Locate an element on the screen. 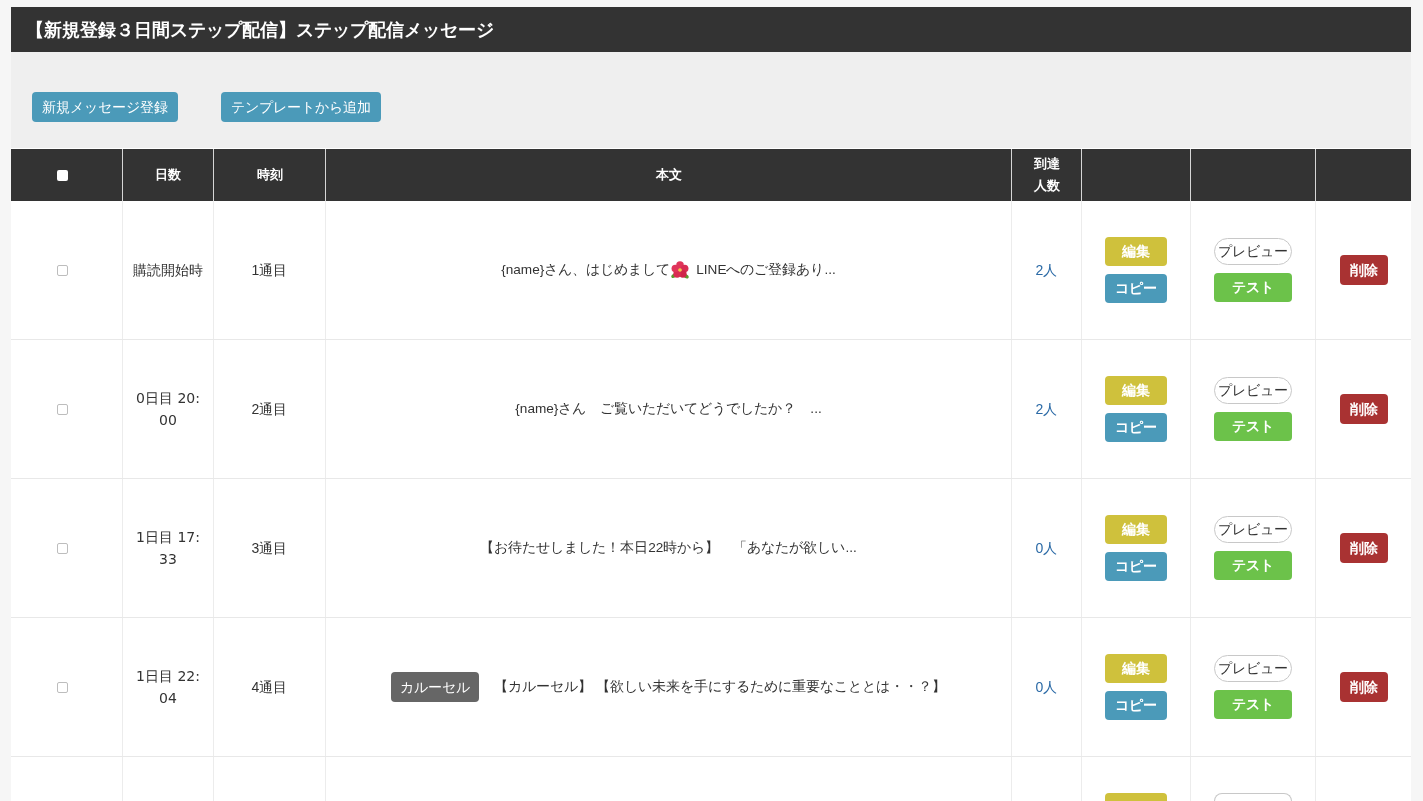 The image size is (1423, 801). message-text: 【カルーセル】 【欲しい未来を手にするために重要なこととは・・？】 is located at coordinates (720, 686).